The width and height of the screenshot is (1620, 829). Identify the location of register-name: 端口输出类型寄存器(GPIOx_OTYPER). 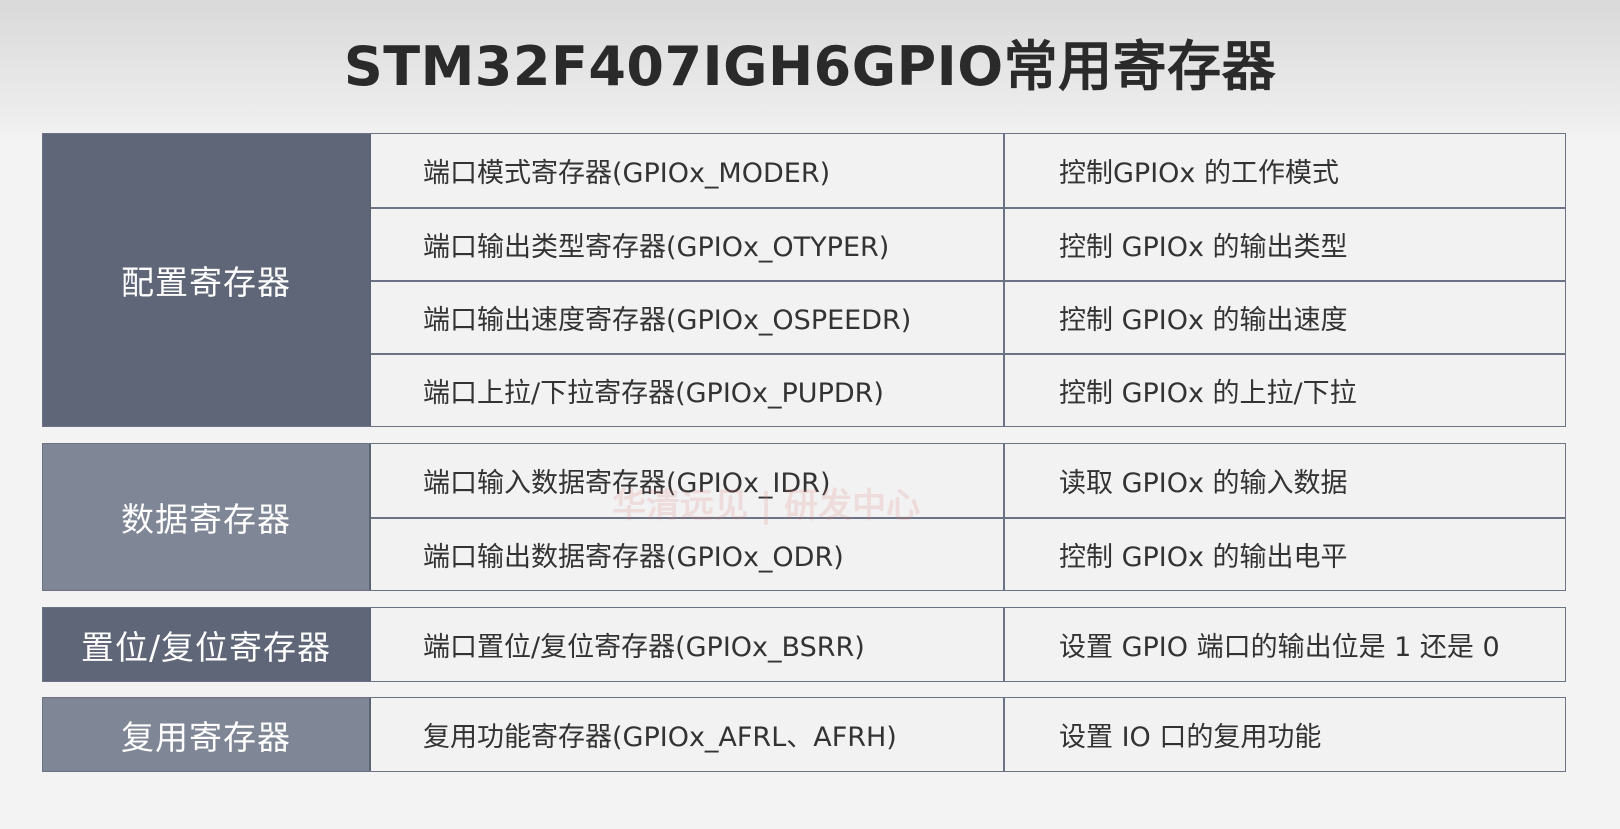
(688, 244).